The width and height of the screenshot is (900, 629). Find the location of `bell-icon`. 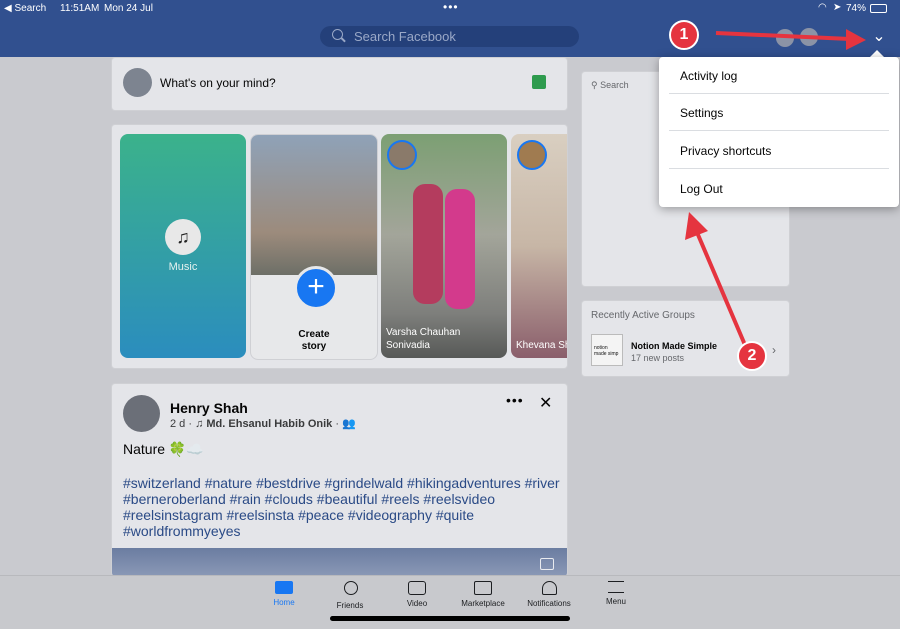

bell-icon is located at coordinates (549, 588).